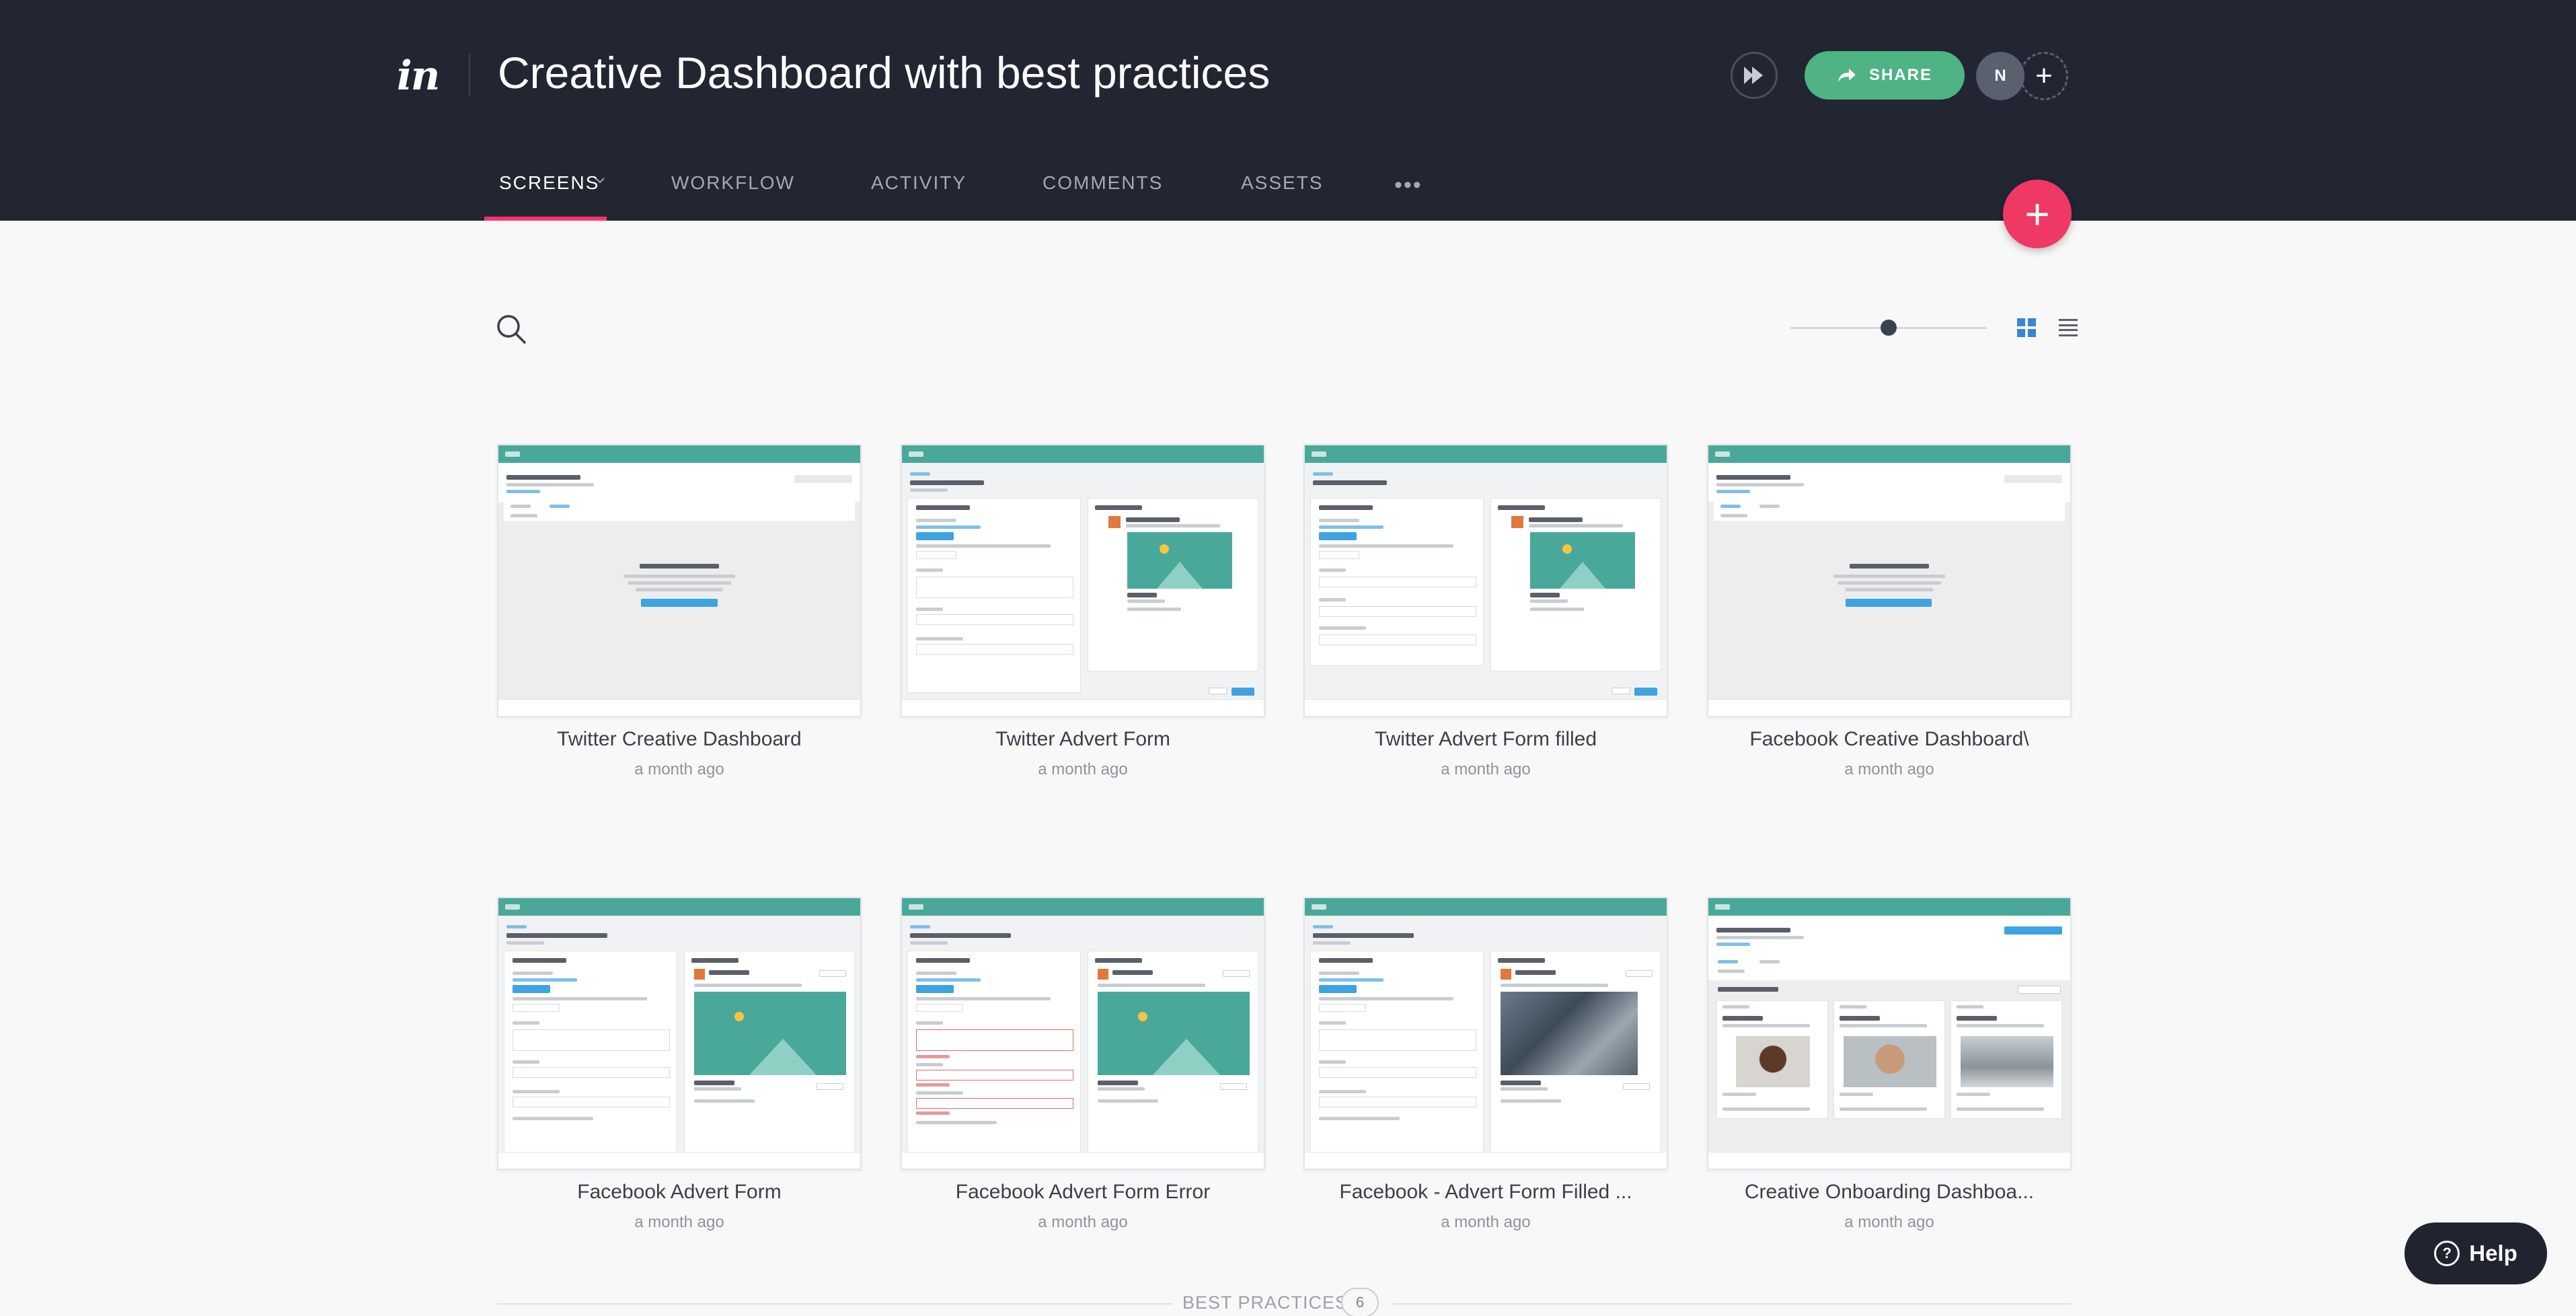  I want to click on more-tabs-button: •••, so click(1408, 185).